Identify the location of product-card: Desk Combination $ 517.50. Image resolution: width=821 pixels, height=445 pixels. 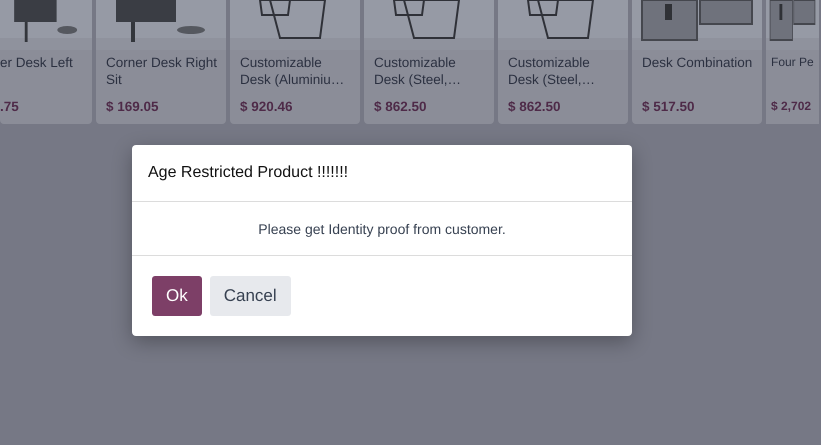
(697, 62).